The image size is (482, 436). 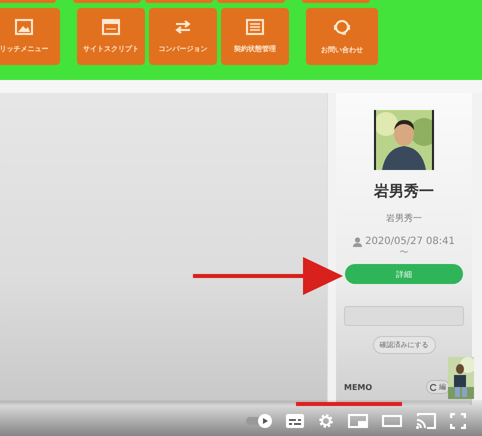 I want to click on range-mark: 〜, so click(x=404, y=253).